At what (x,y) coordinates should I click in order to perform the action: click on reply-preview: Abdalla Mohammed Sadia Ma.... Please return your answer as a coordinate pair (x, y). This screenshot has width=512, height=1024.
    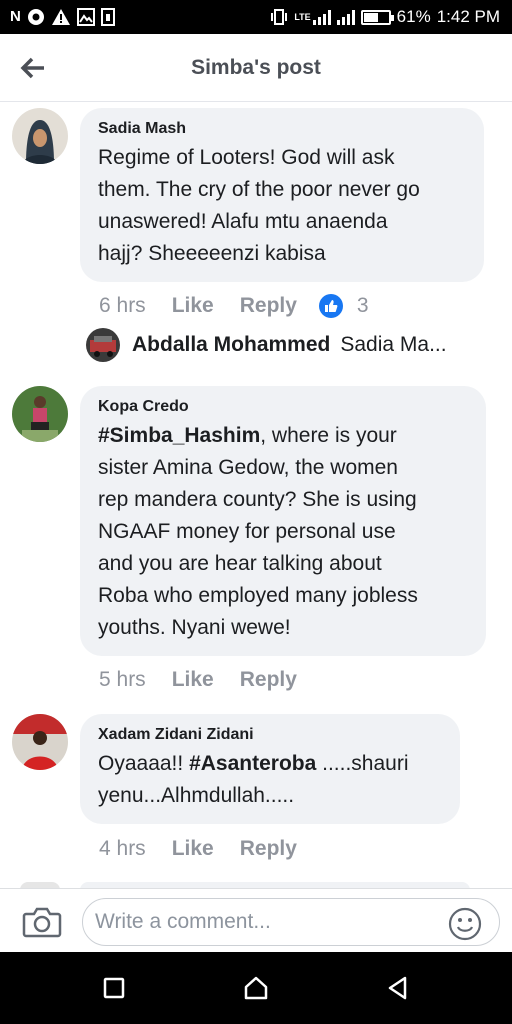
    Looking at the image, I should click on (275, 345).